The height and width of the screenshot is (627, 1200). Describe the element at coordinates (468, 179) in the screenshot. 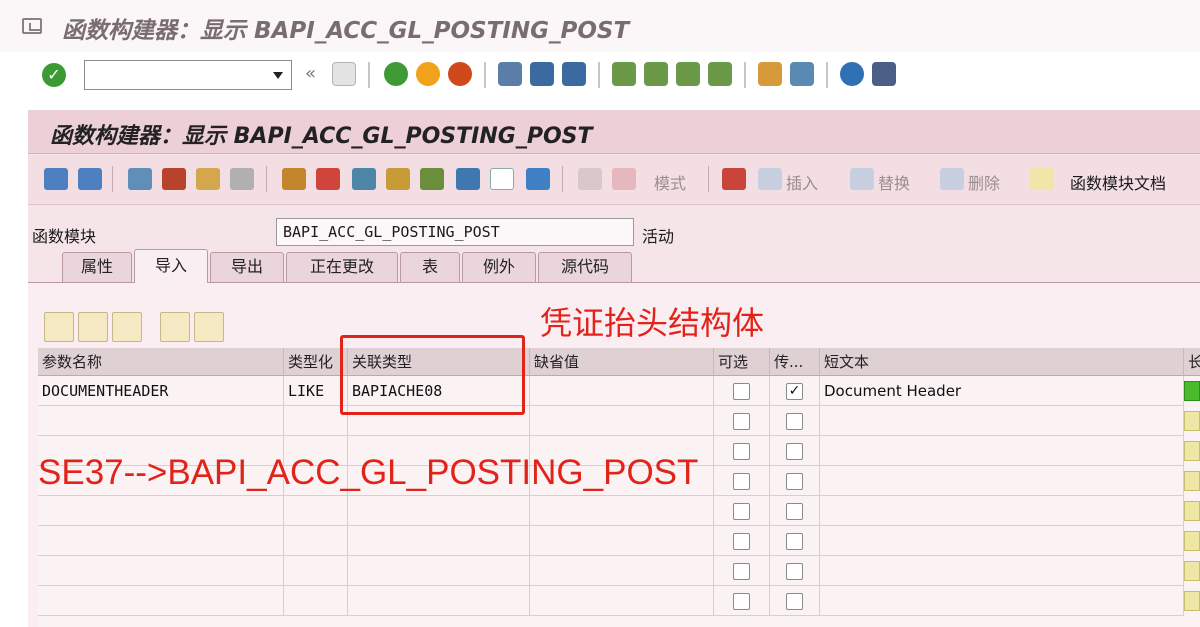

I see `test-icon` at that location.